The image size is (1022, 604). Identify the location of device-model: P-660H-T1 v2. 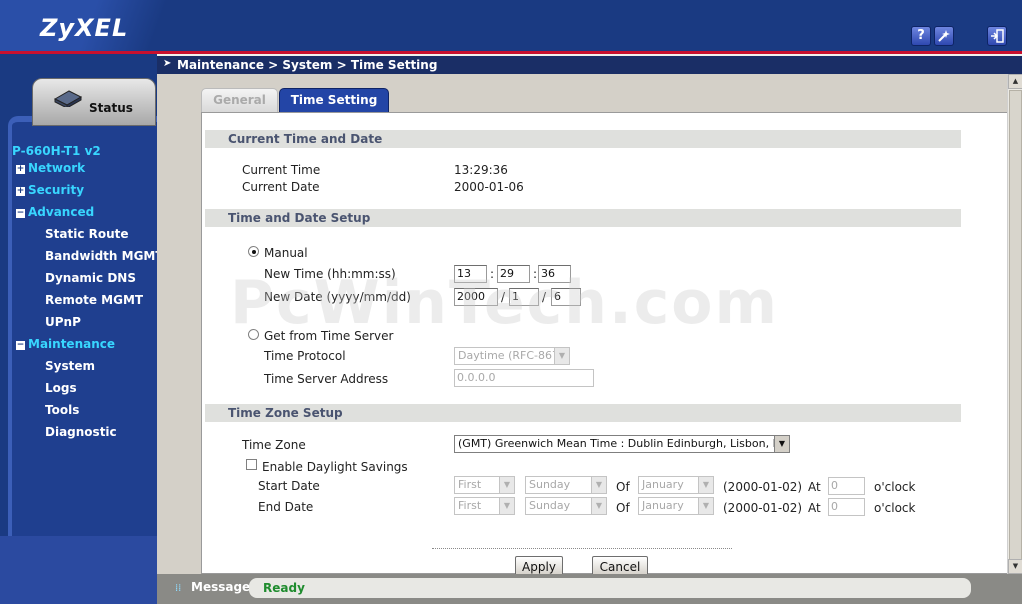
(56, 151).